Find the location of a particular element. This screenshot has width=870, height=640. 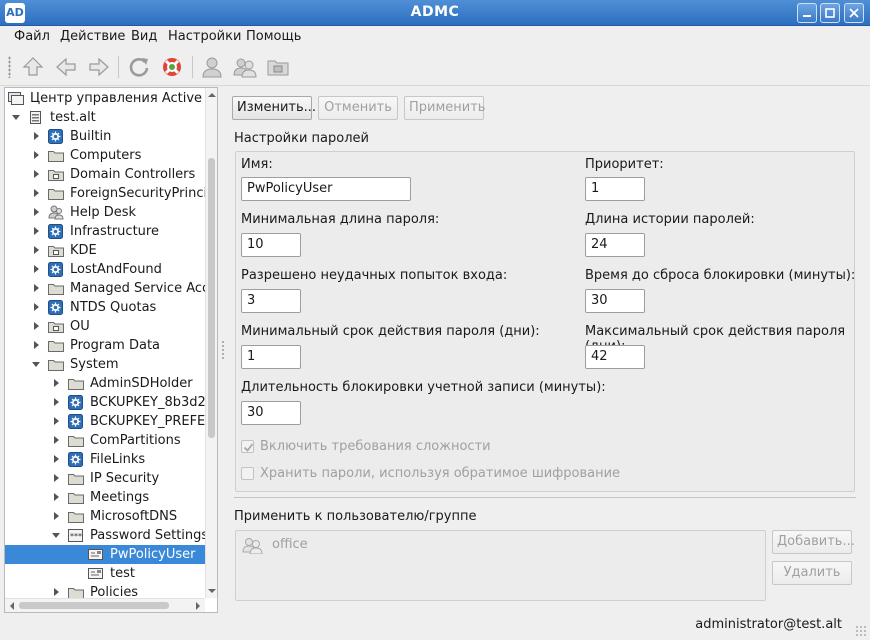

forward-button is located at coordinates (99, 67).